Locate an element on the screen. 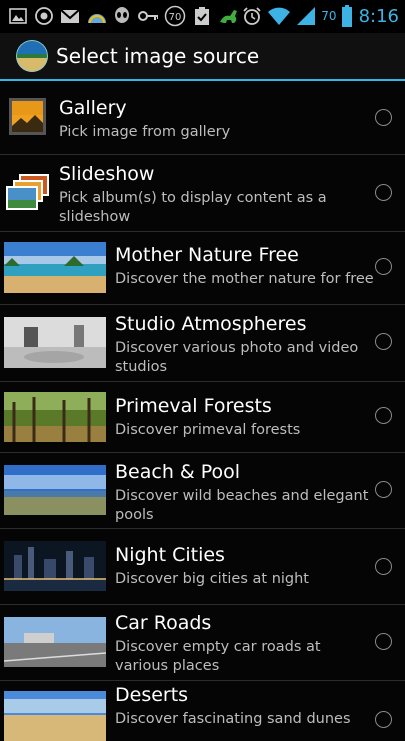  battery-percent: 70 is located at coordinates (329, 16).